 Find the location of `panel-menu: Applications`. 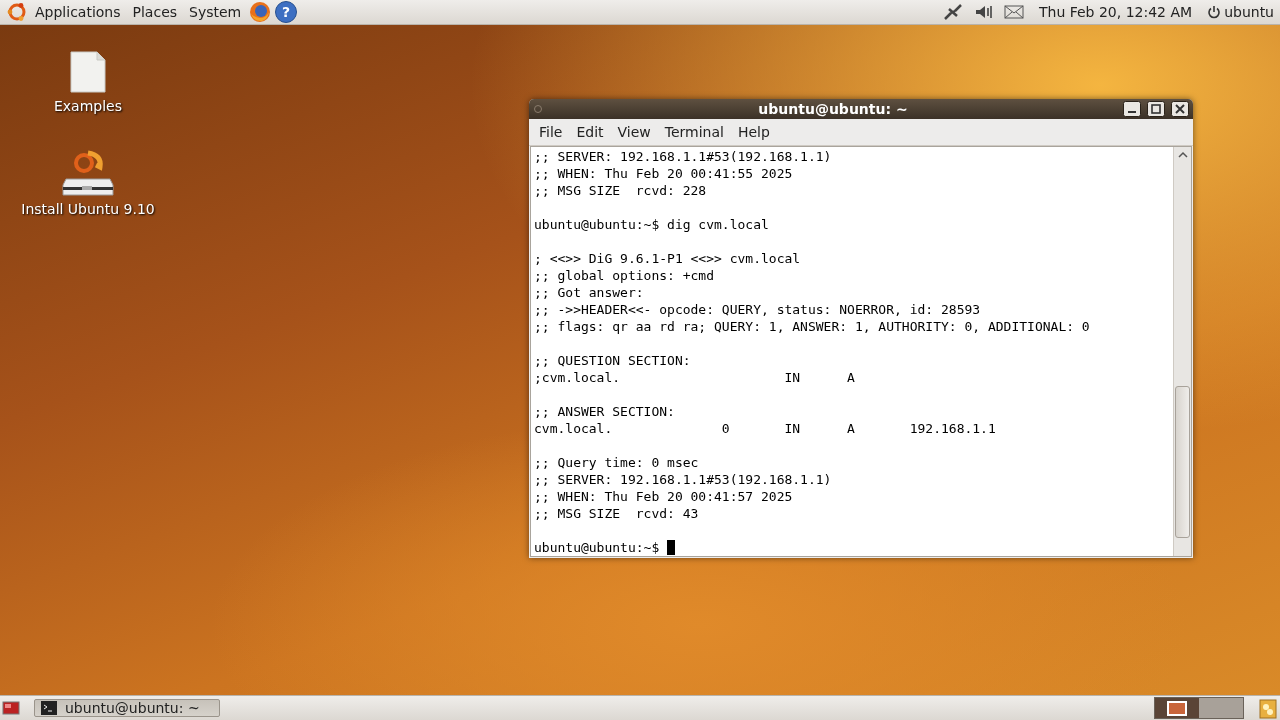

panel-menu: Applications is located at coordinates (78, 12).